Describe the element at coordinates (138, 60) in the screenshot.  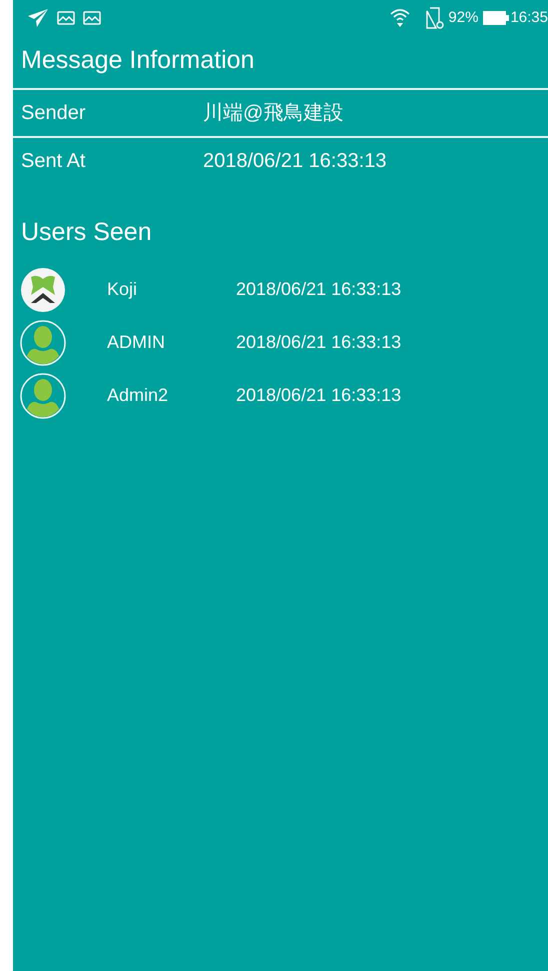
I see `page-title: Message Information` at that location.